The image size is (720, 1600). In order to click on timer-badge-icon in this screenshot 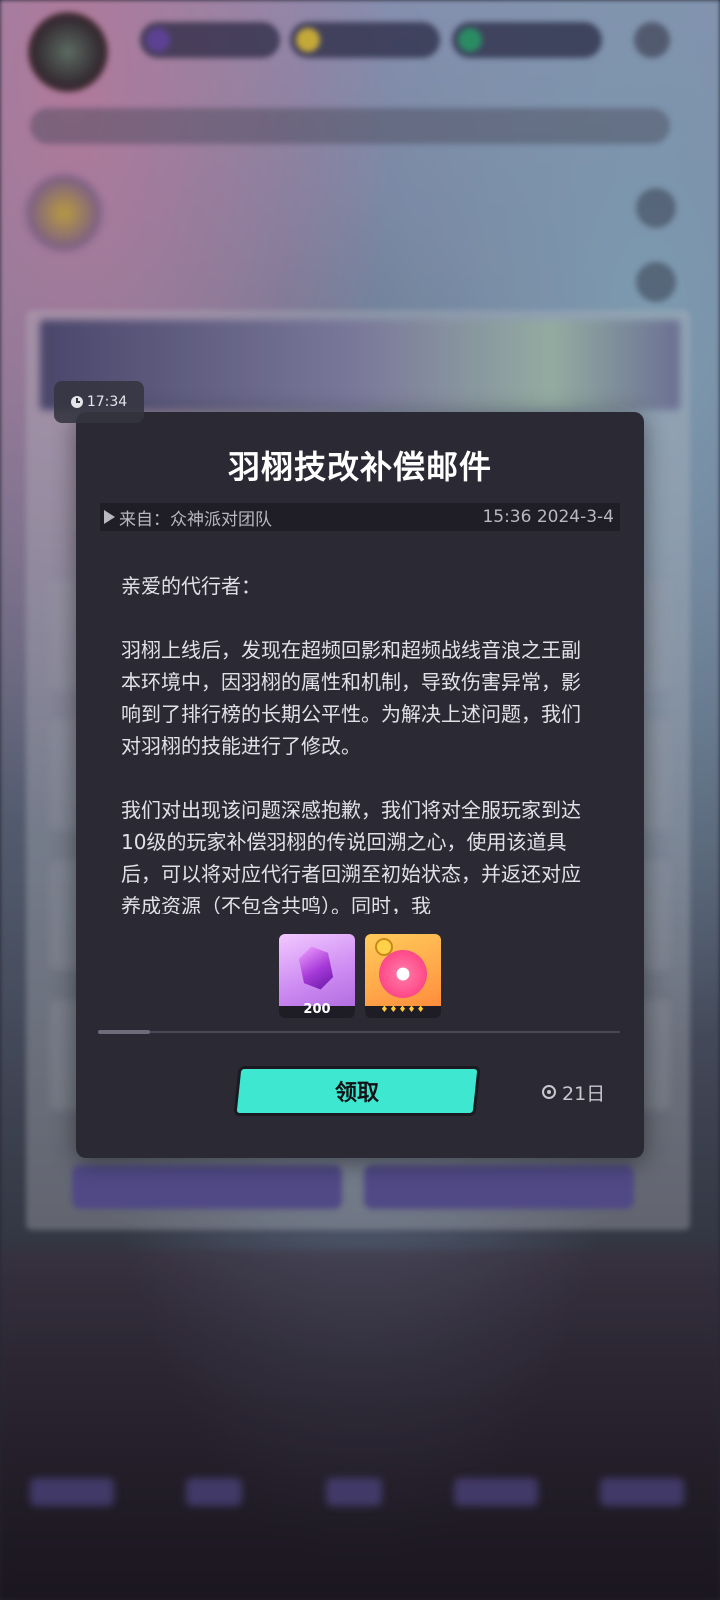, I will do `click(384, 947)`.